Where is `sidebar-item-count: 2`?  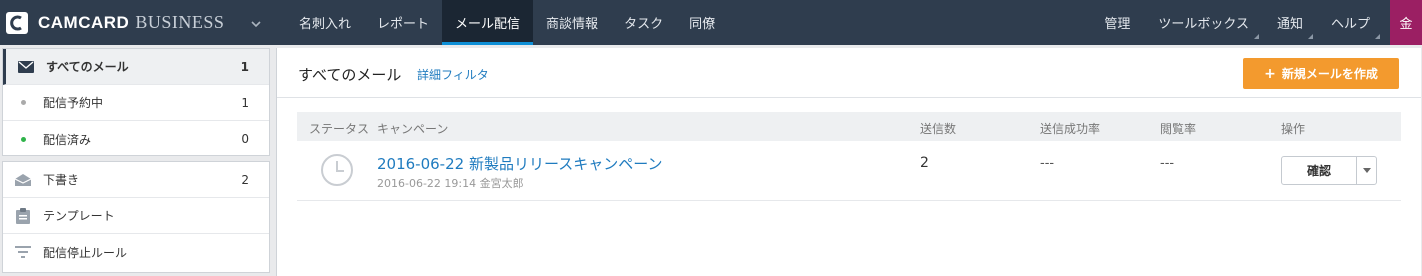 sidebar-item-count: 2 is located at coordinates (245, 179).